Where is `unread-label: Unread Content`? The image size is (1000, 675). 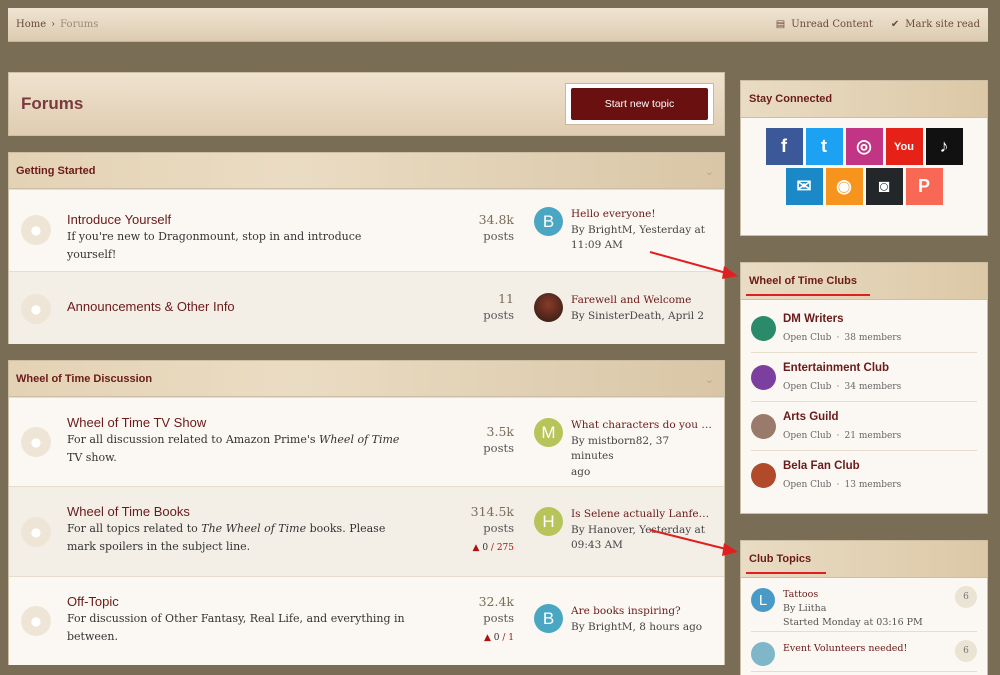 unread-label: Unread Content is located at coordinates (832, 24).